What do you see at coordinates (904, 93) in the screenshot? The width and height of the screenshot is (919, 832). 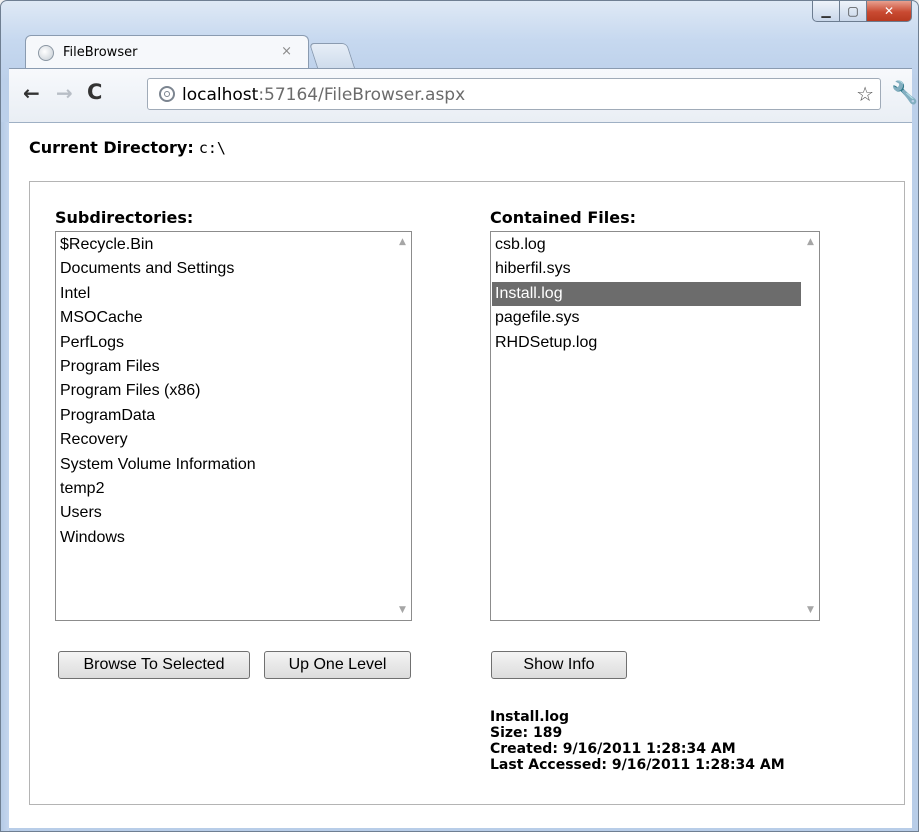 I see `wrench-menu-icon: 🔧` at bounding box center [904, 93].